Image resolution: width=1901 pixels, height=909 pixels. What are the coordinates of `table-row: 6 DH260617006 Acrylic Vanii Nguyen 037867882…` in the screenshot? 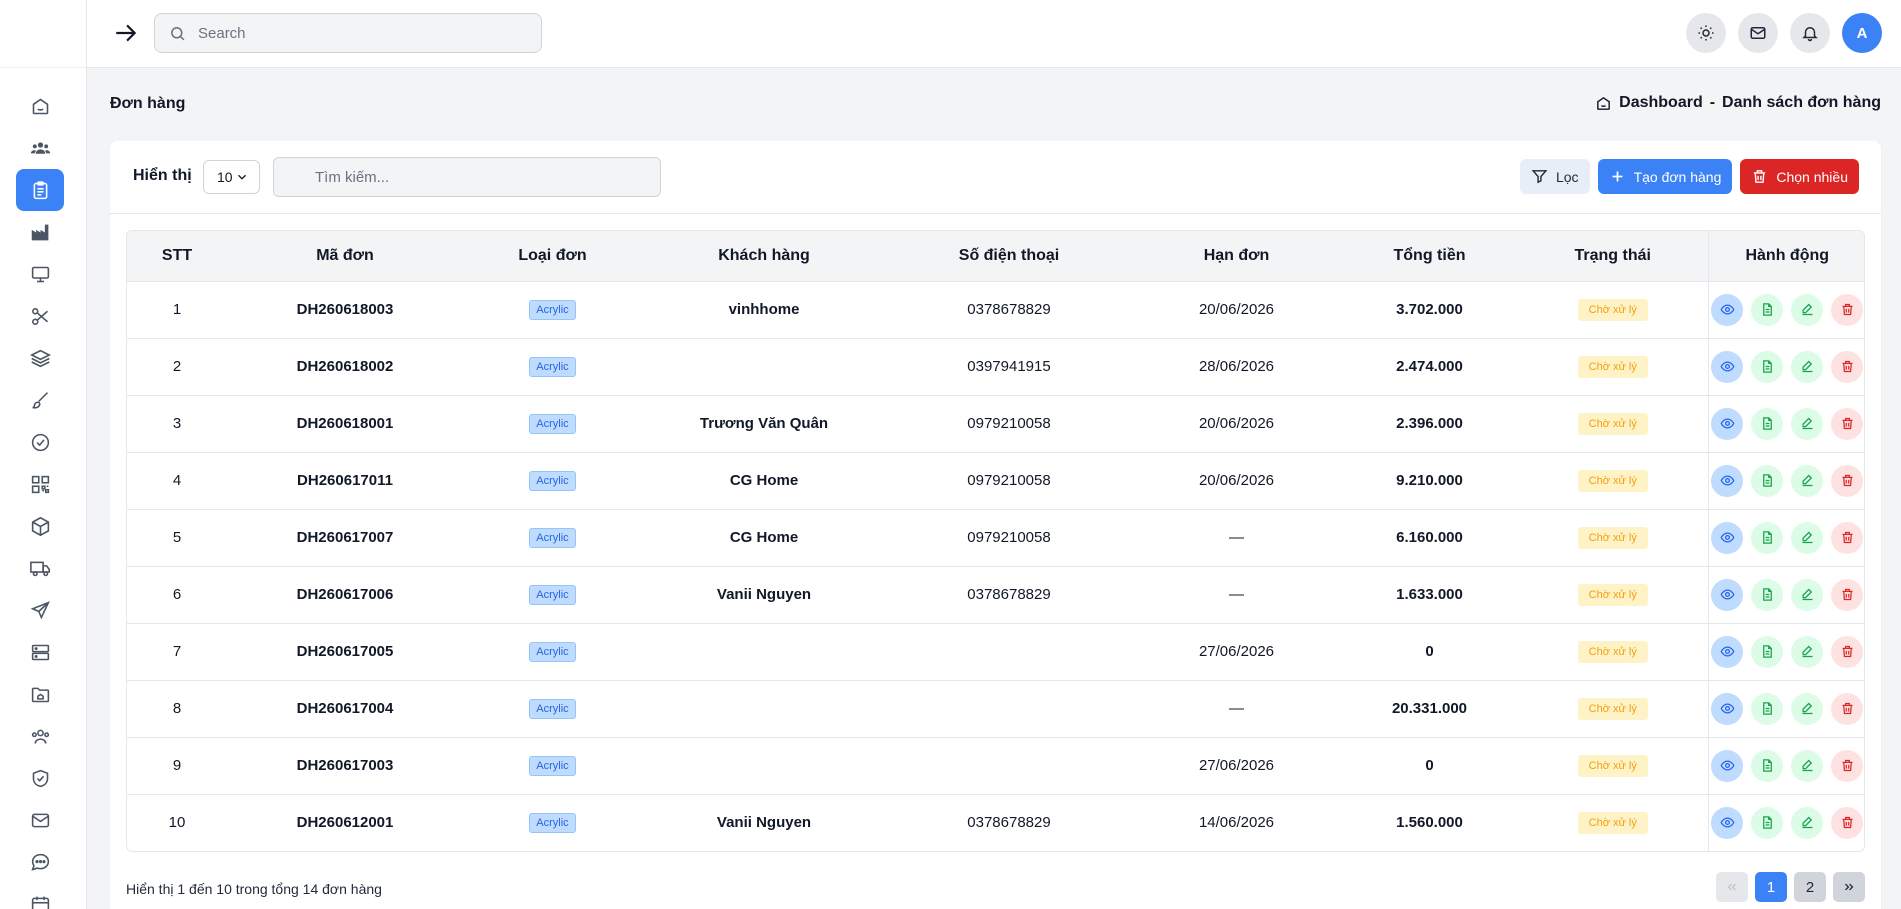 It's located at (995, 594).